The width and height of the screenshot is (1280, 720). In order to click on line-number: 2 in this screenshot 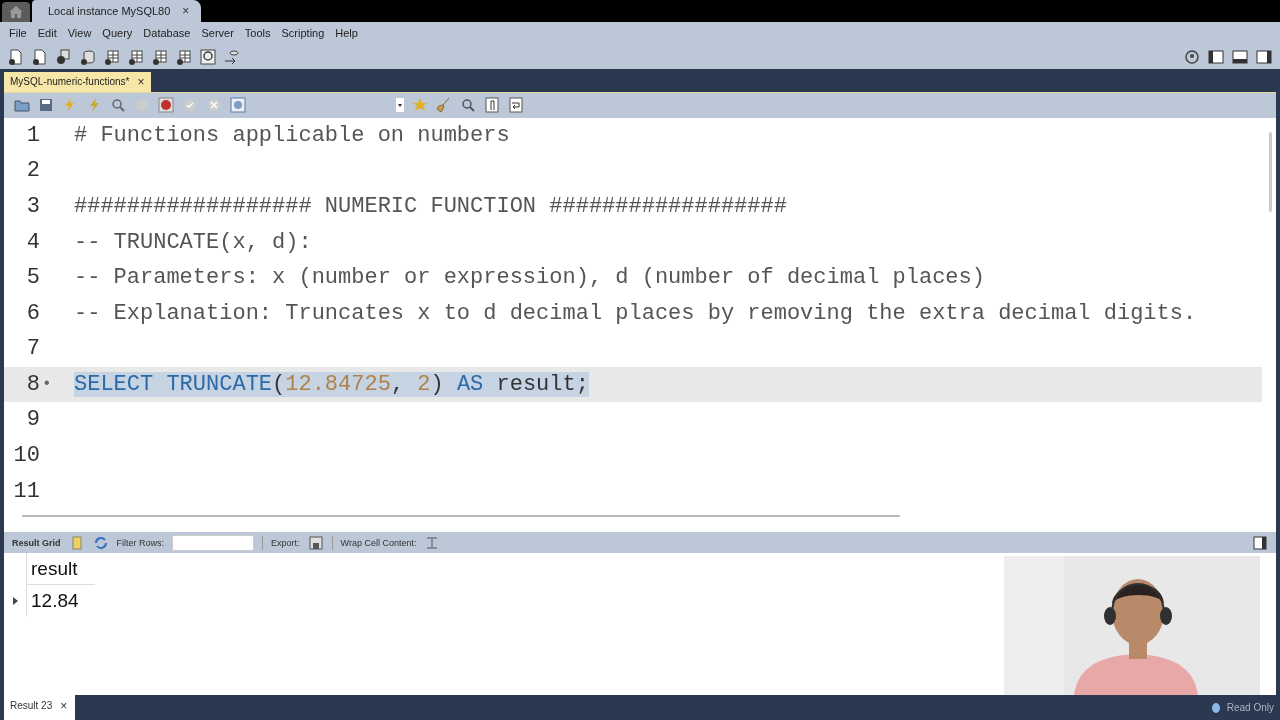, I will do `click(32, 171)`.